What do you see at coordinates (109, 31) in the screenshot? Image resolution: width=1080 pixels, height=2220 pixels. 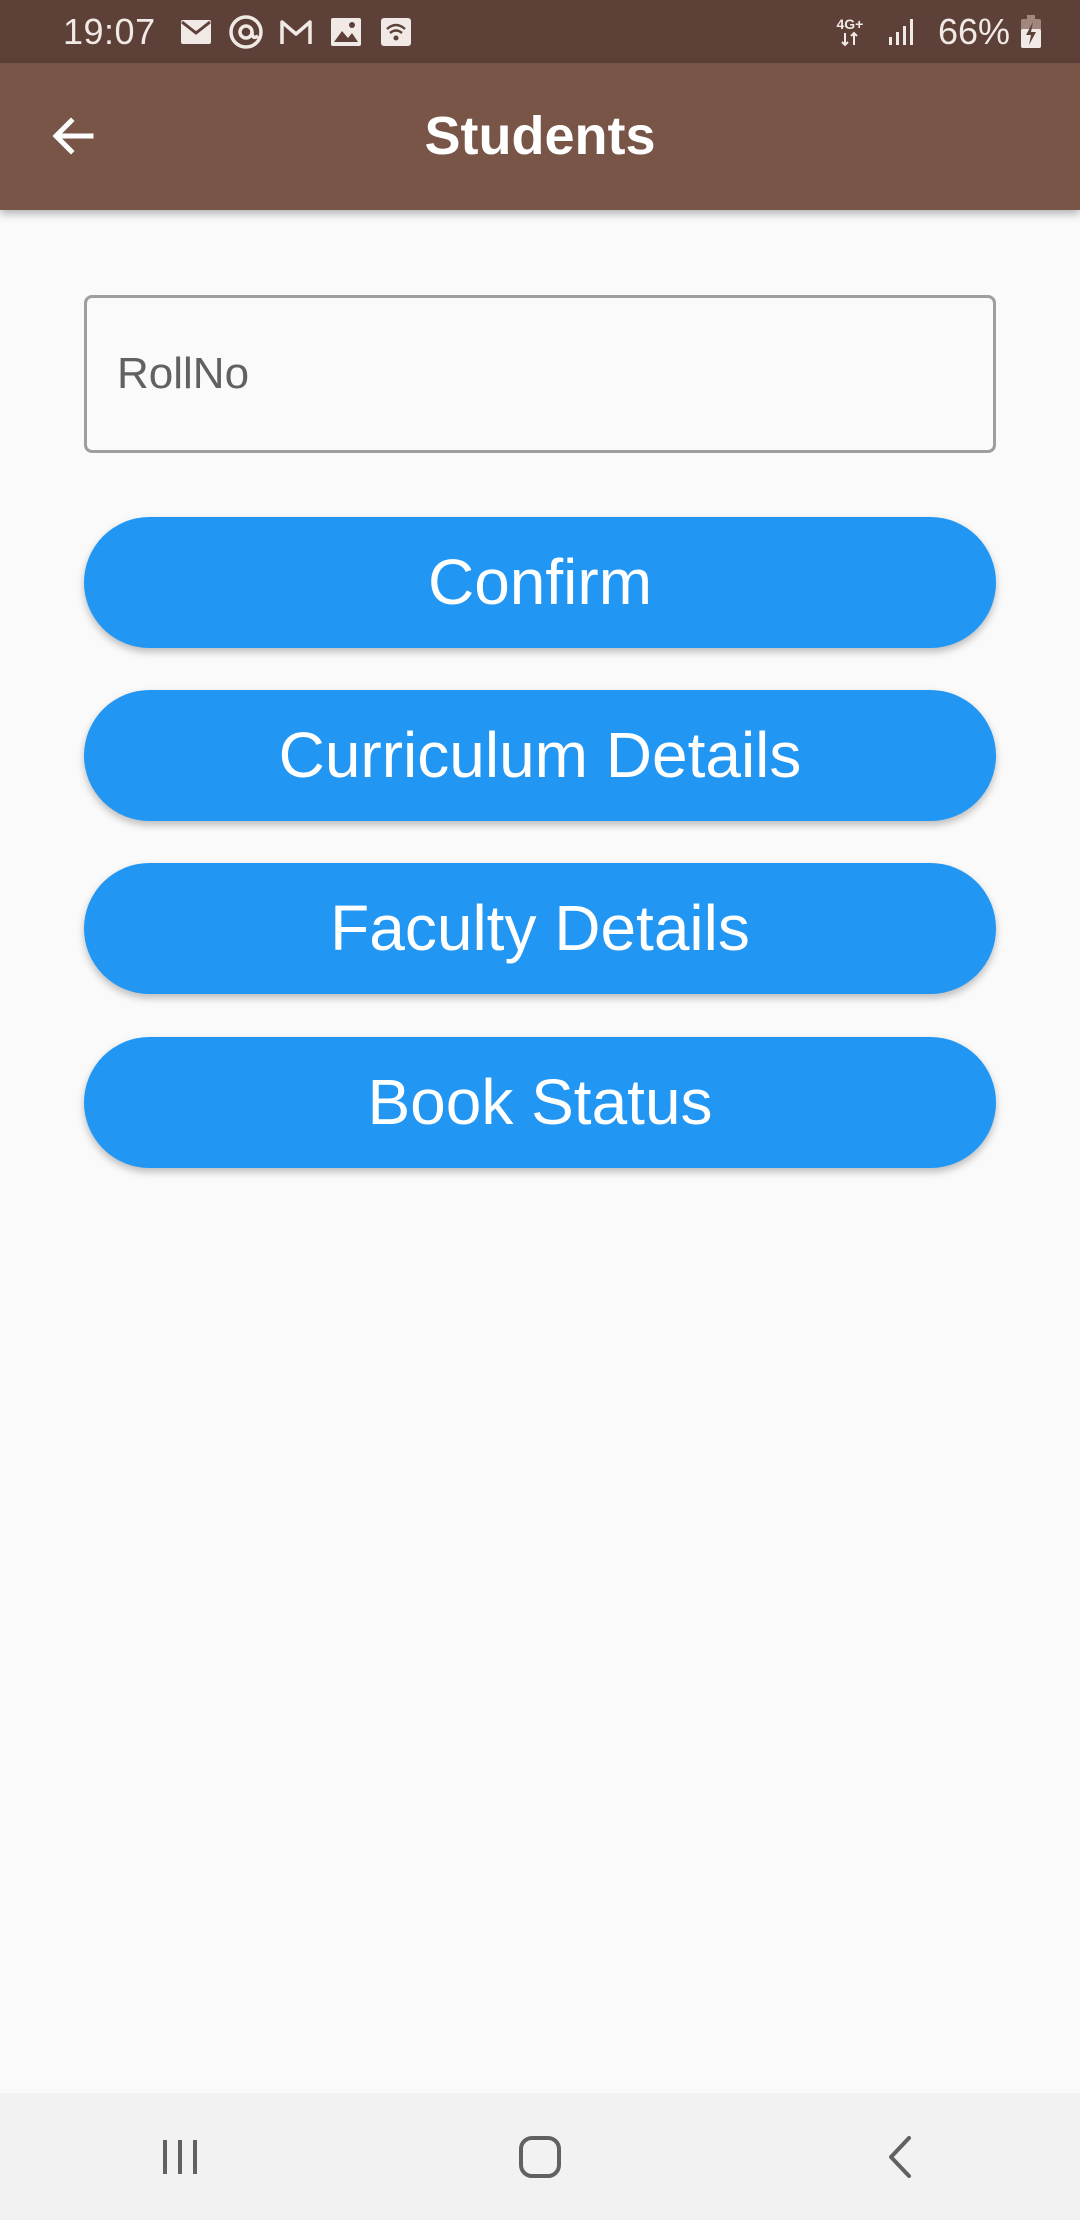 I see `status-time: 19:07` at bounding box center [109, 31].